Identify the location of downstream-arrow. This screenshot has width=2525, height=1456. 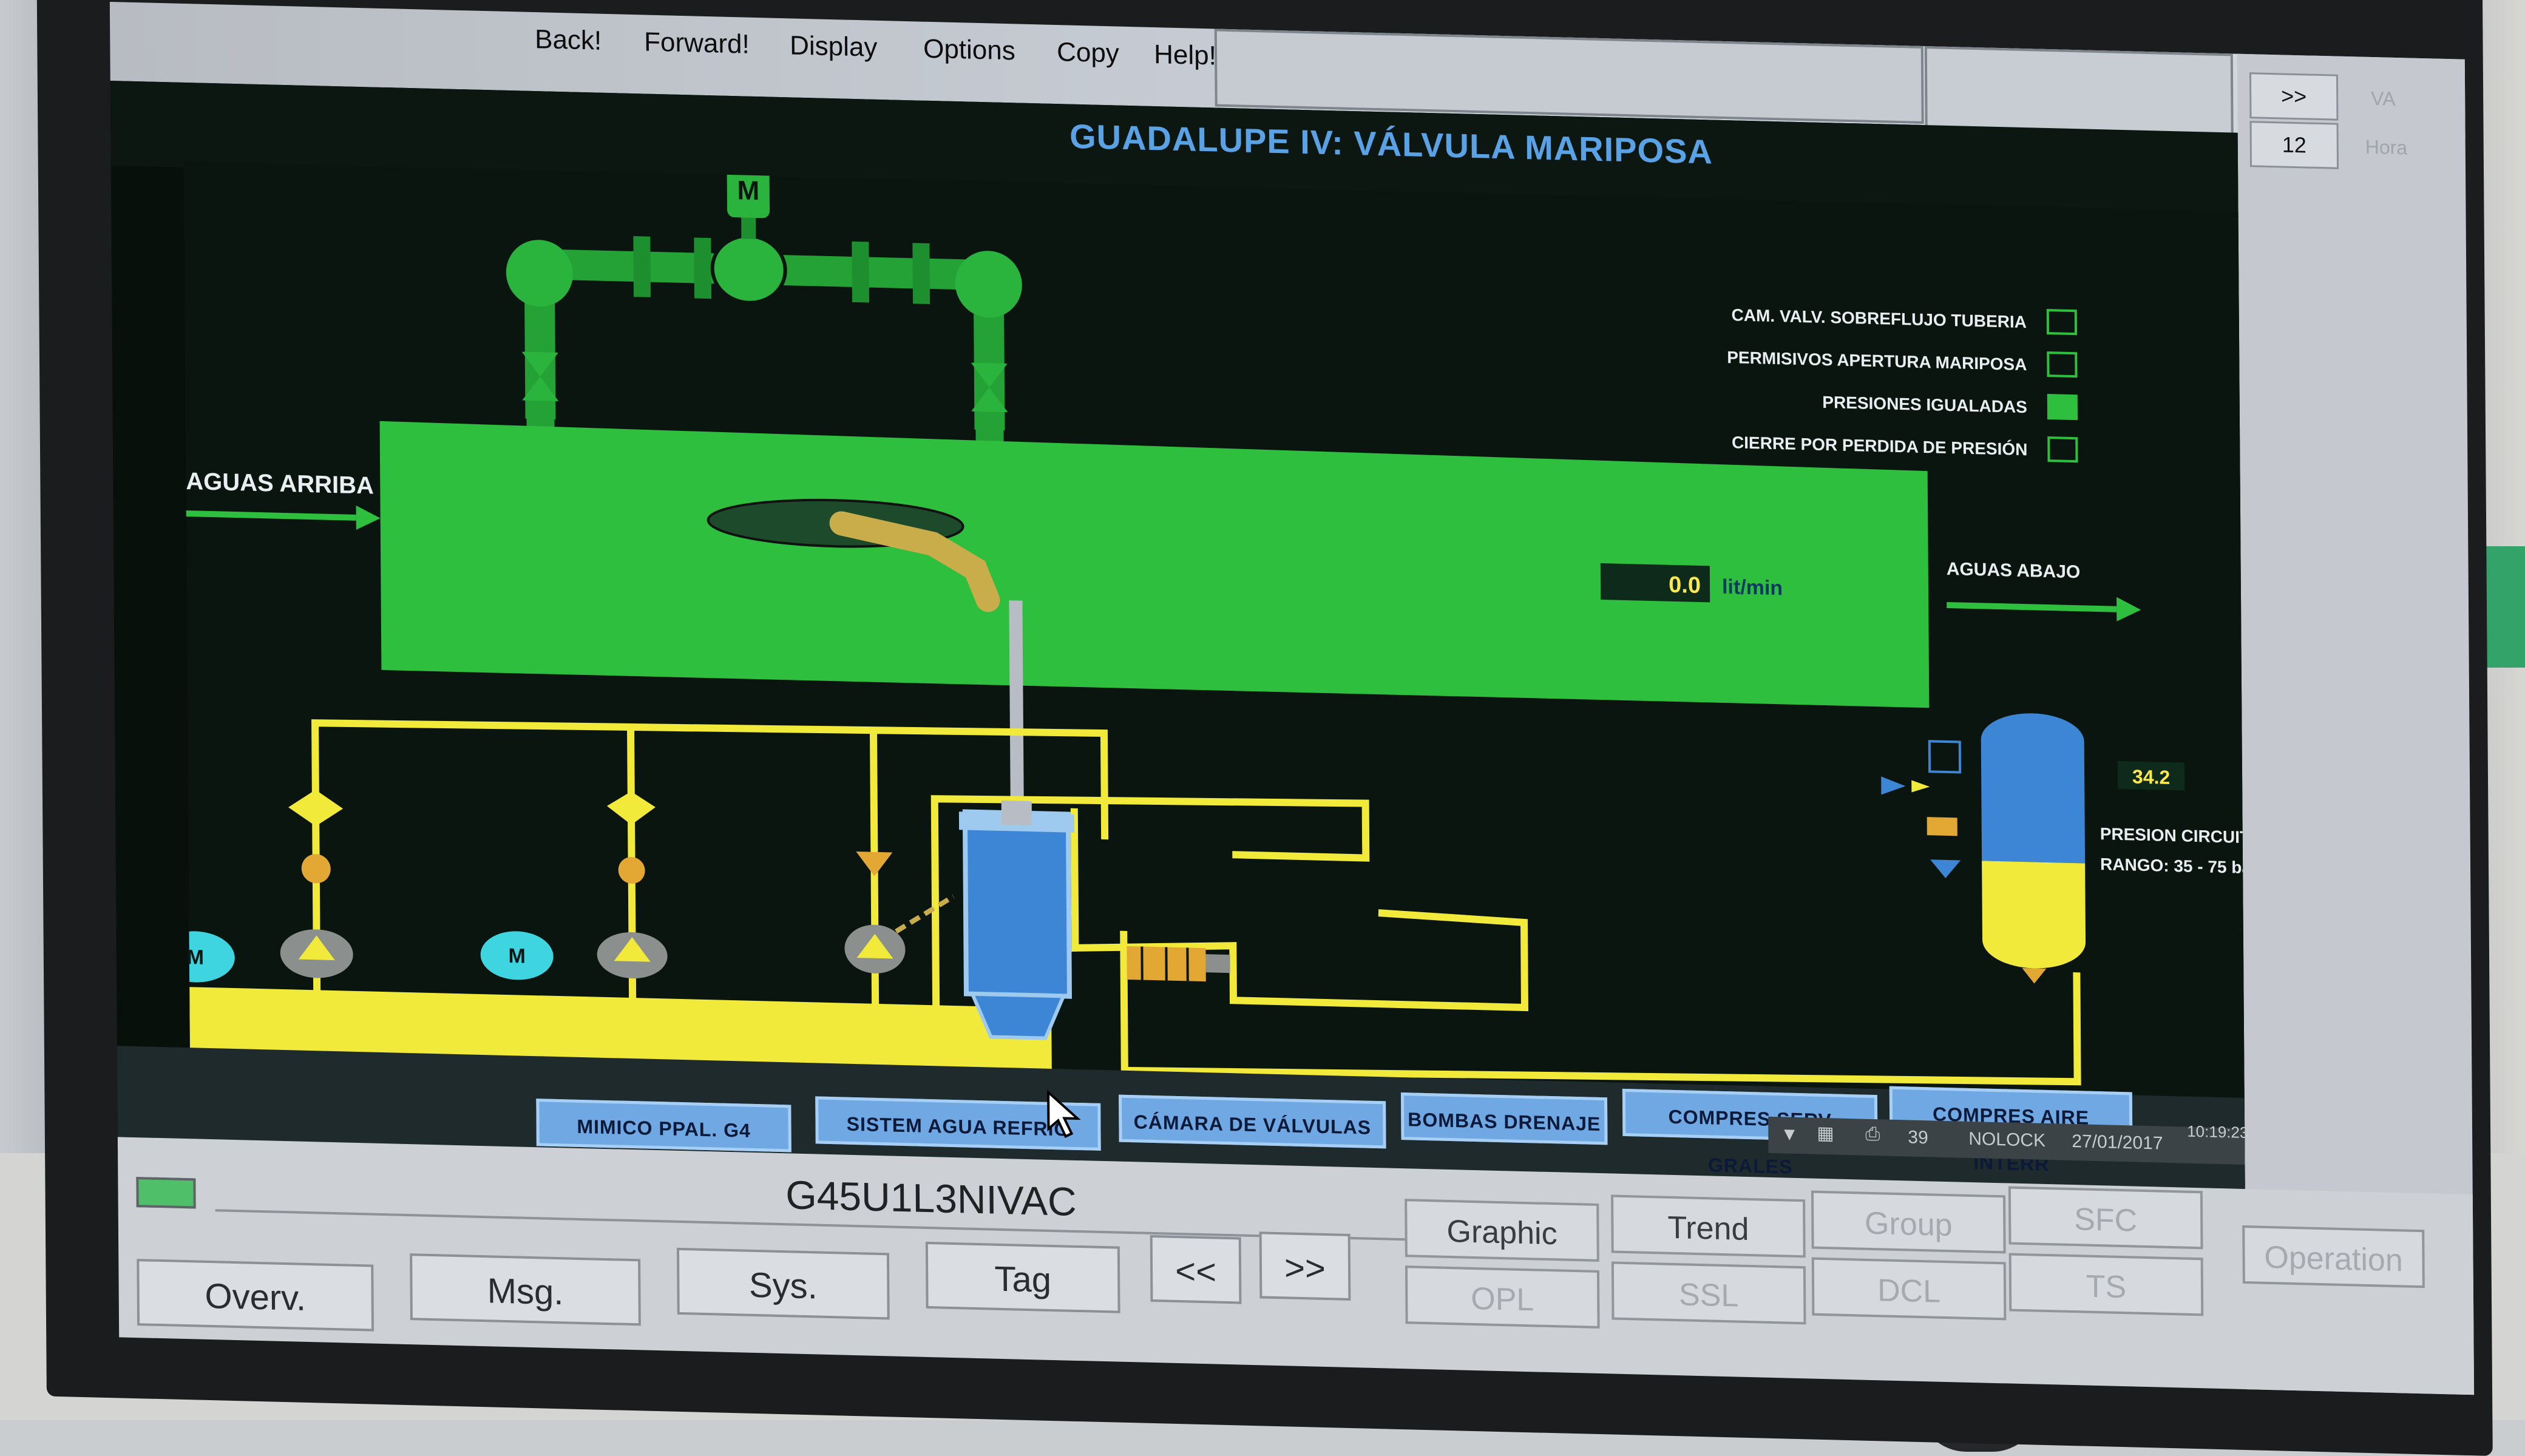
(2044, 607).